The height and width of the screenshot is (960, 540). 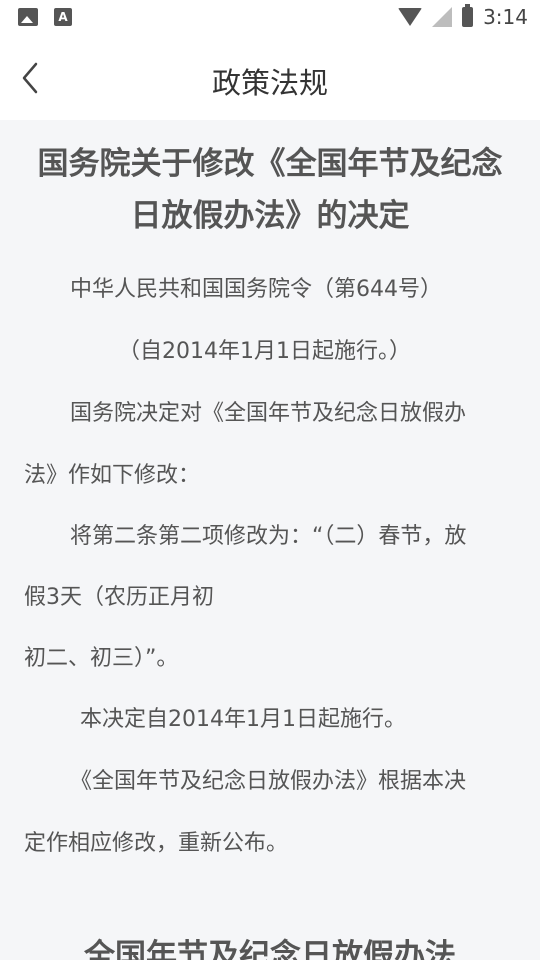 What do you see at coordinates (270, 190) in the screenshot?
I see `article-title: 国务院关于修改《全国年节及纪念 日放假办法》的决定` at bounding box center [270, 190].